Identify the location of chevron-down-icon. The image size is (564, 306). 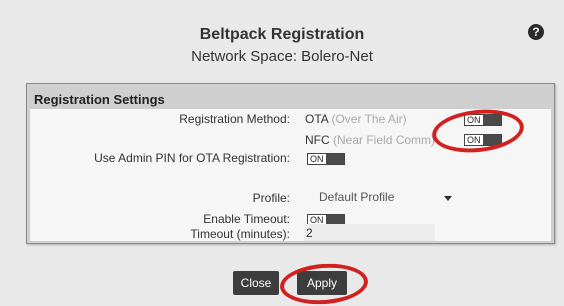
(448, 198).